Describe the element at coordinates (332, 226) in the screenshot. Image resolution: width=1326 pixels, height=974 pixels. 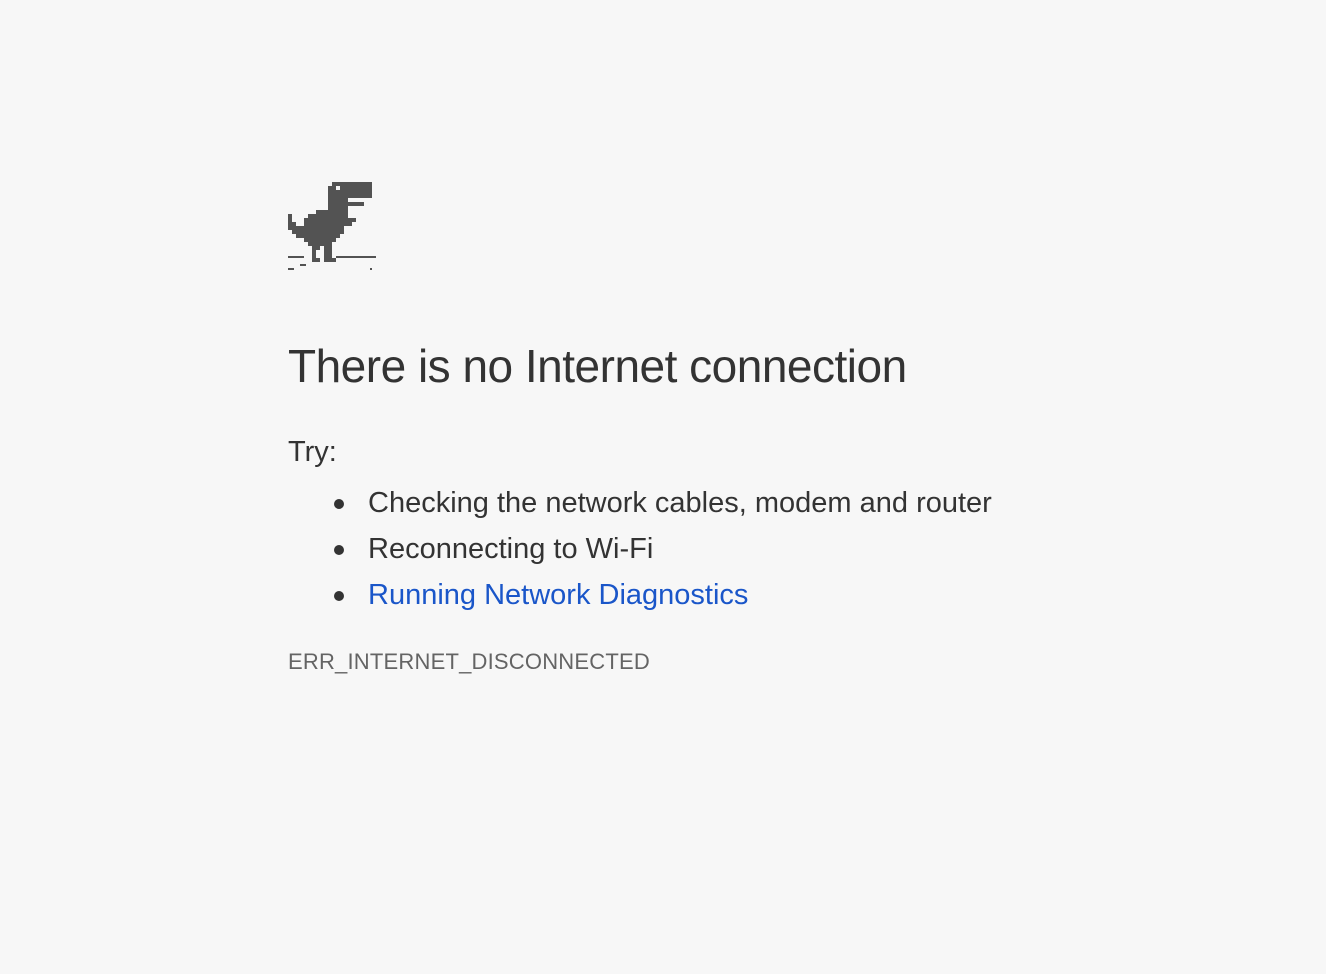
I see `offline-dino-icon` at that location.